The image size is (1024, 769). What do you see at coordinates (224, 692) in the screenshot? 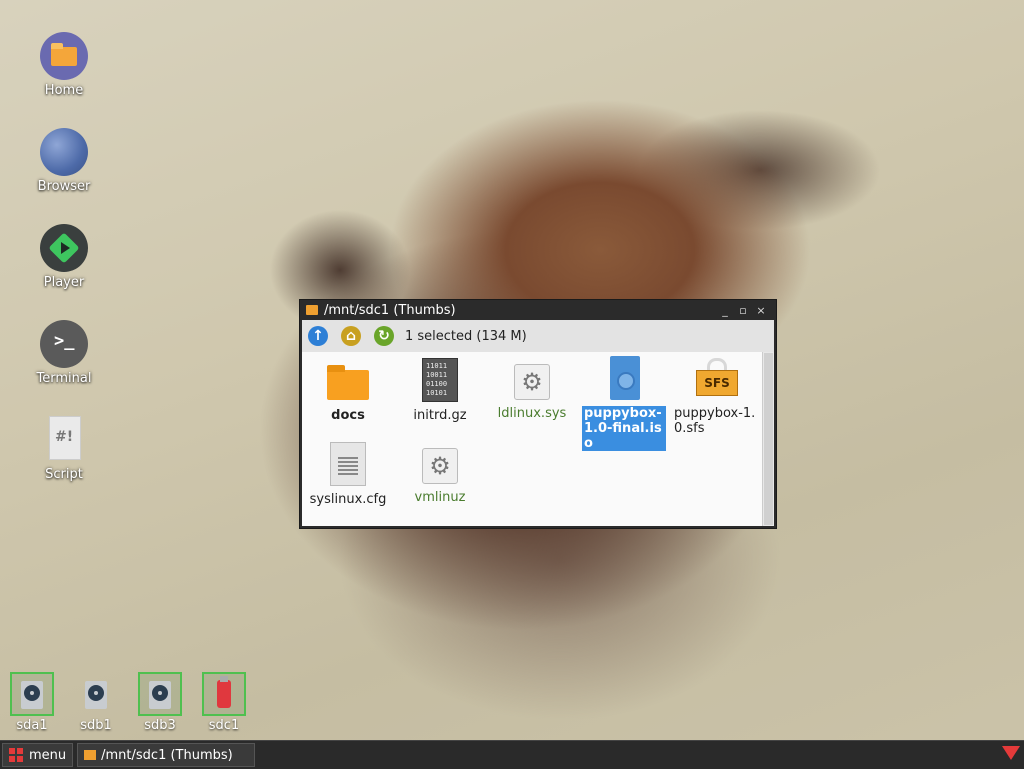
I see `usb-drive-icon` at bounding box center [224, 692].